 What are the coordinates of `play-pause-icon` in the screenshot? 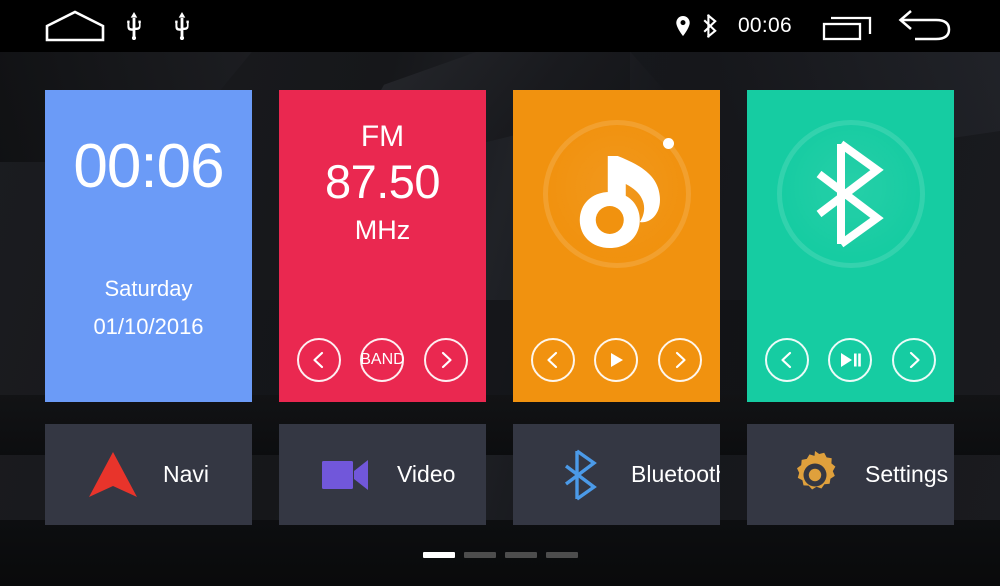 It's located at (851, 360).